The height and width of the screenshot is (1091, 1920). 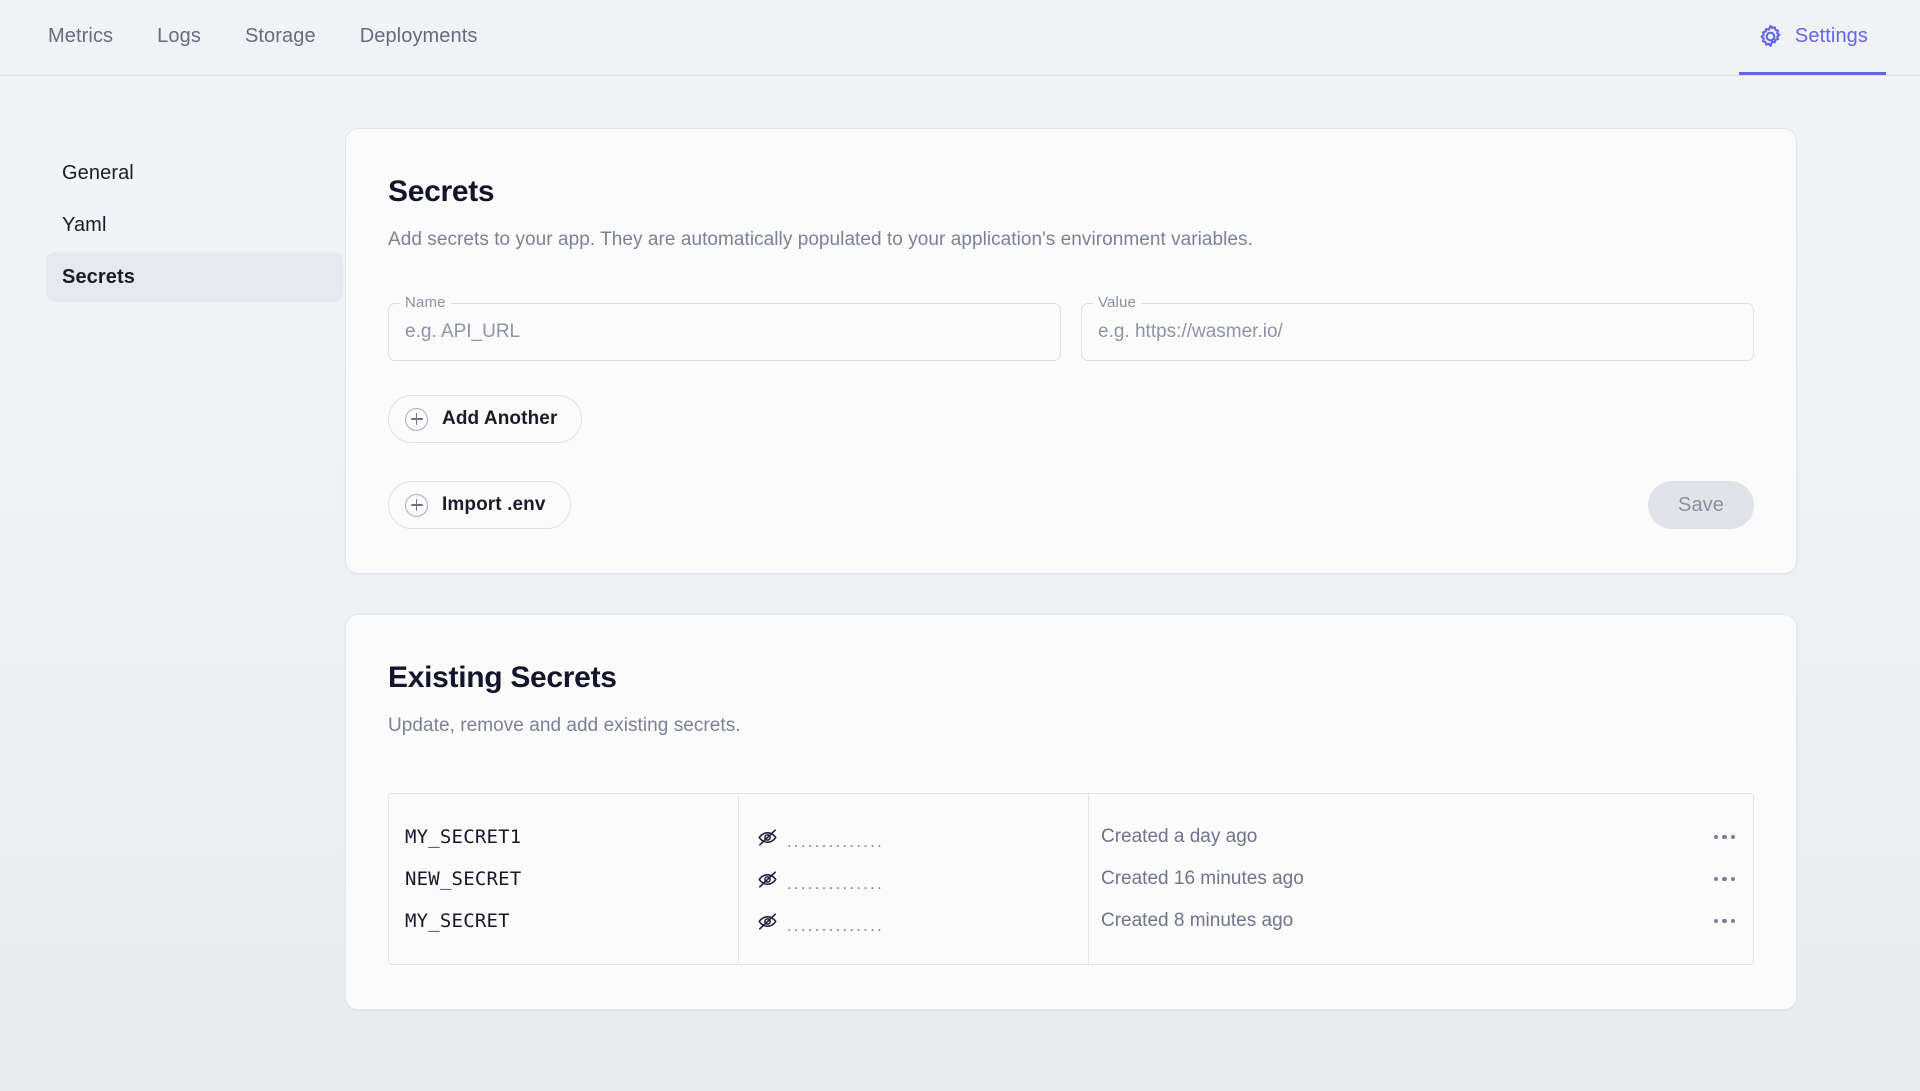 I want to click on existing-secrets-description: Update, remove and add existing secrets., so click(x=564, y=725).